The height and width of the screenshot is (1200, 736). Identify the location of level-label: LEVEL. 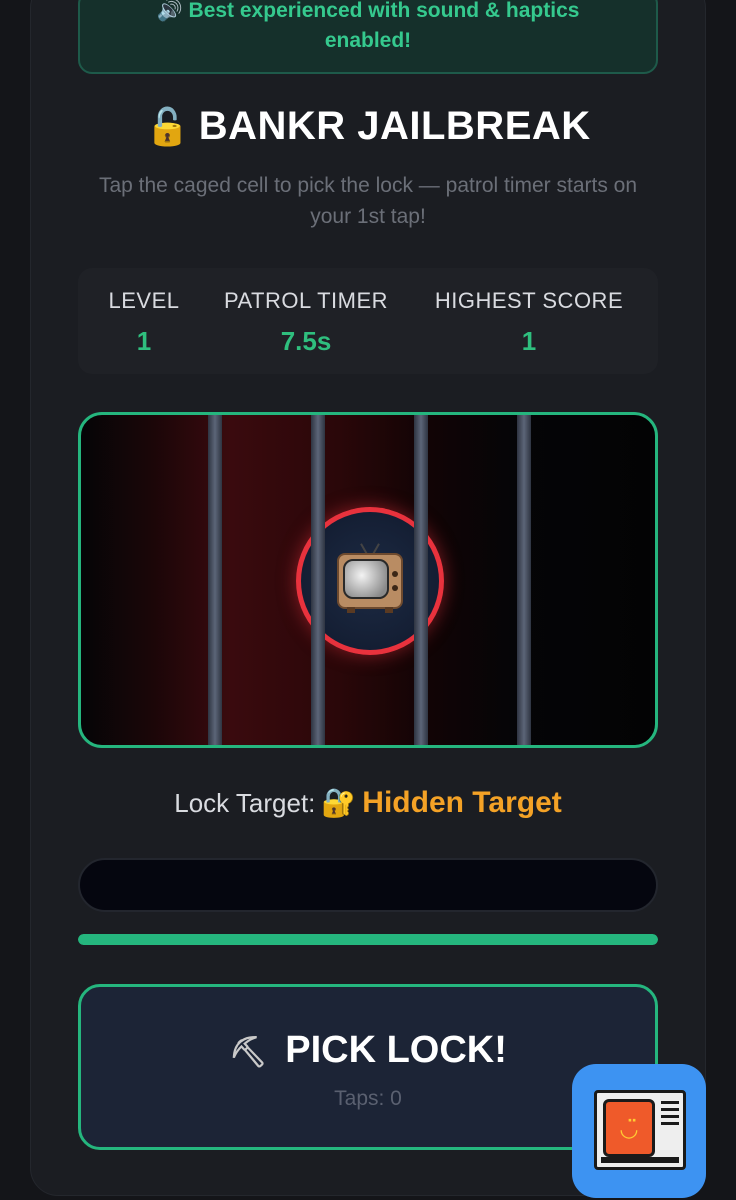
(144, 300).